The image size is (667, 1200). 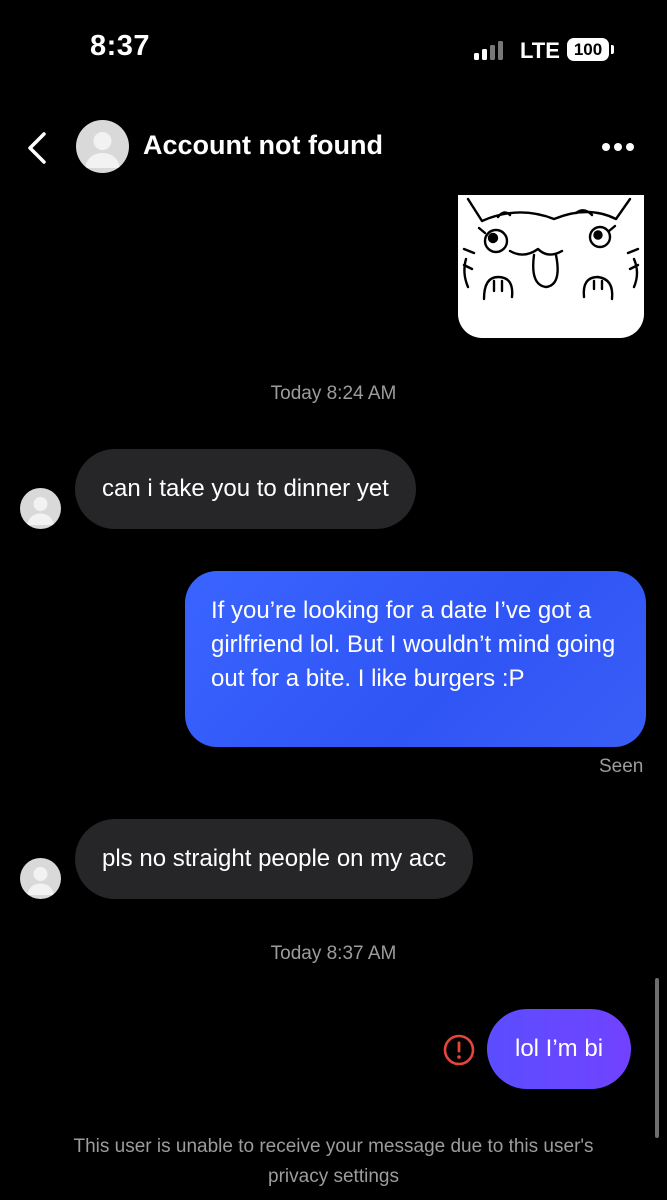 I want to click on battery-indicator: 100, so click(x=588, y=49).